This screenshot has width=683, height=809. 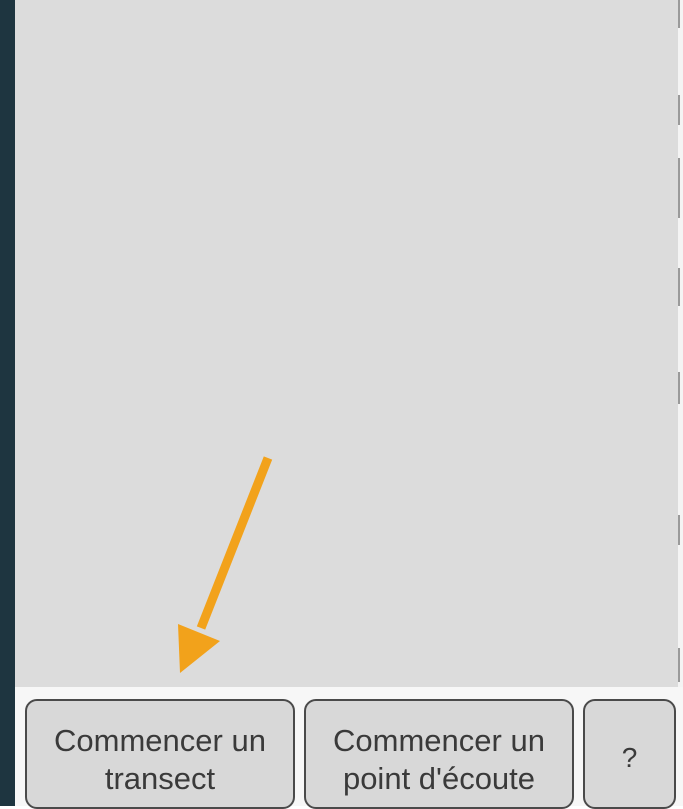 I want to click on start-listening-point-label-line1: Commencer un, so click(x=439, y=740).